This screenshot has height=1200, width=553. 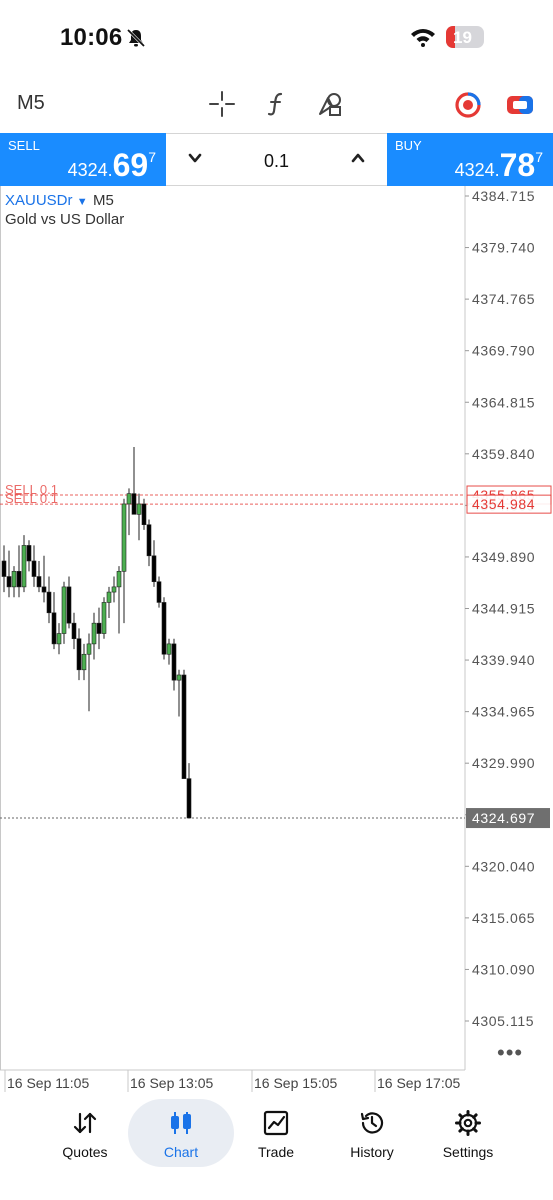 What do you see at coordinates (372, 1123) in the screenshot?
I see `history-clock-icon` at bounding box center [372, 1123].